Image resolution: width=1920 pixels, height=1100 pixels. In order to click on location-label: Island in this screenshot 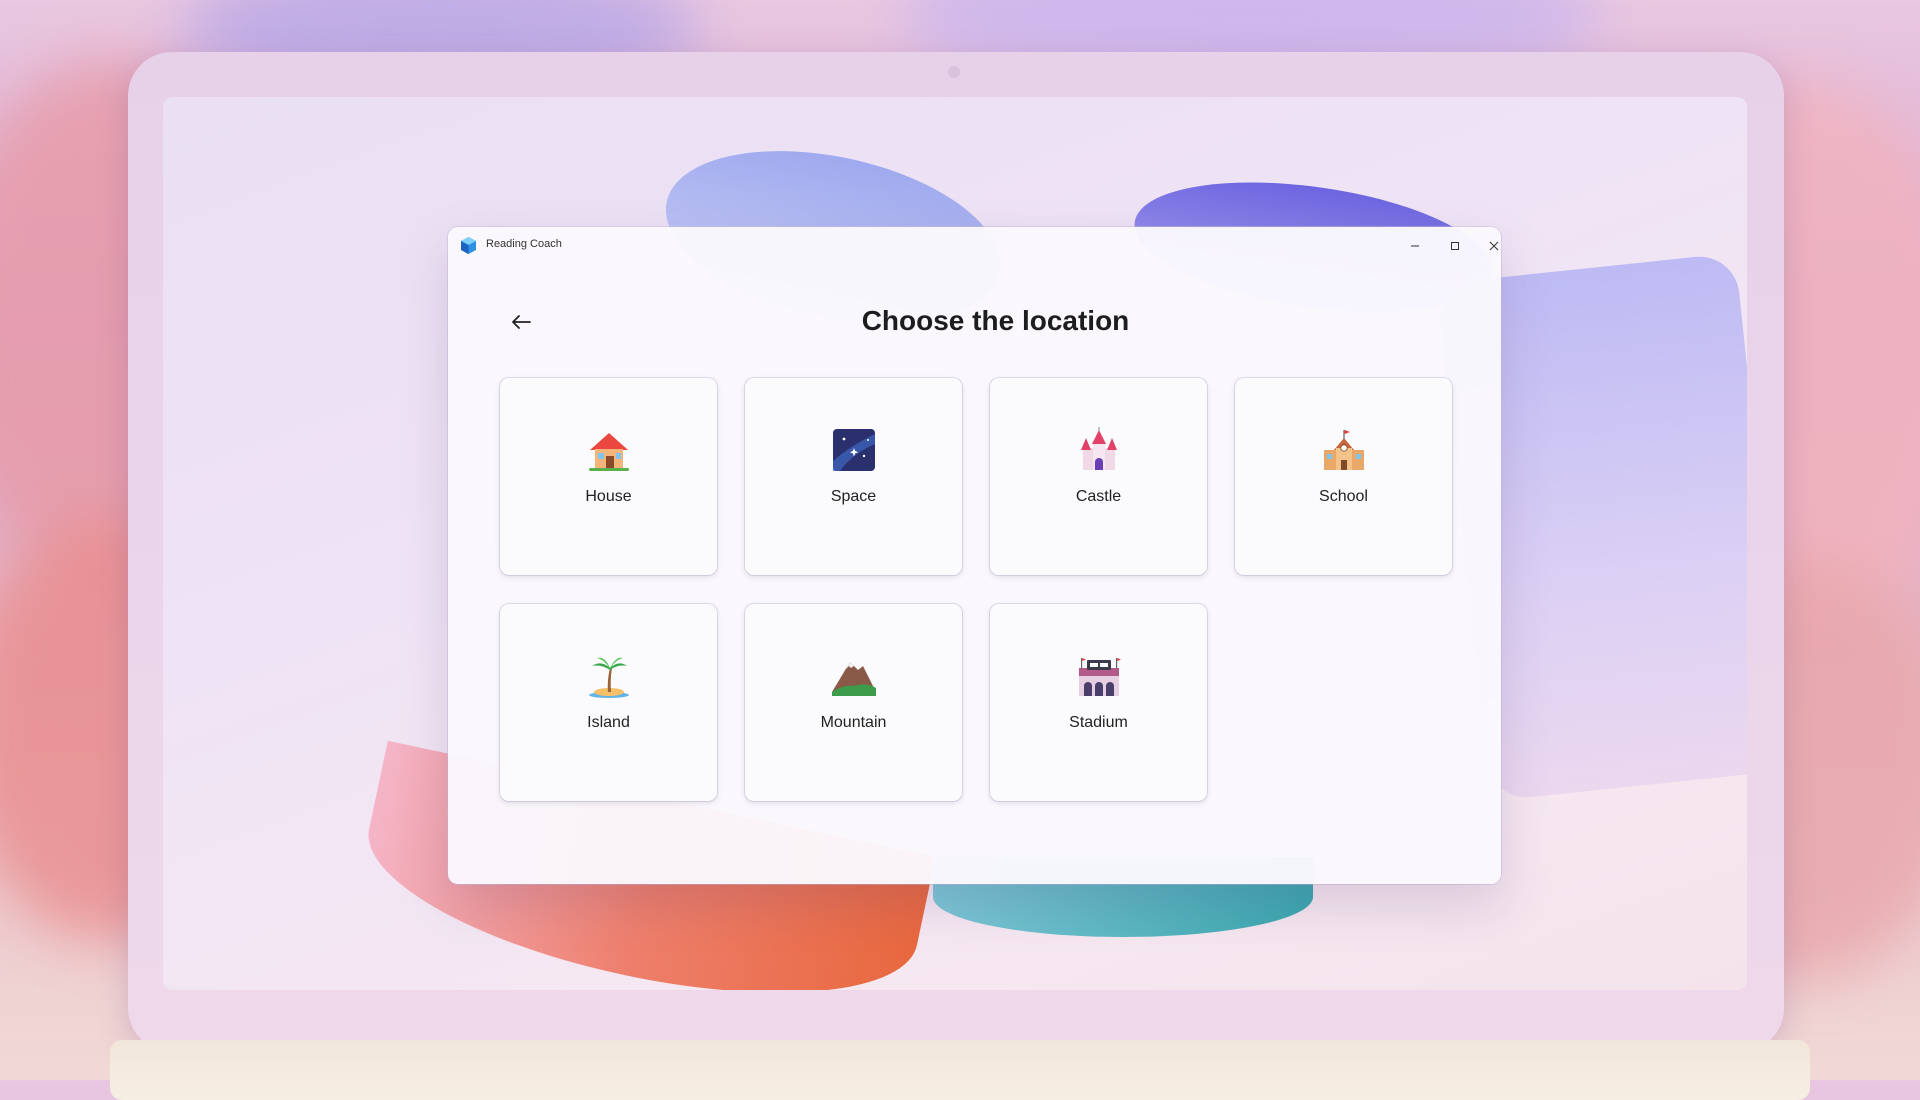, I will do `click(608, 722)`.